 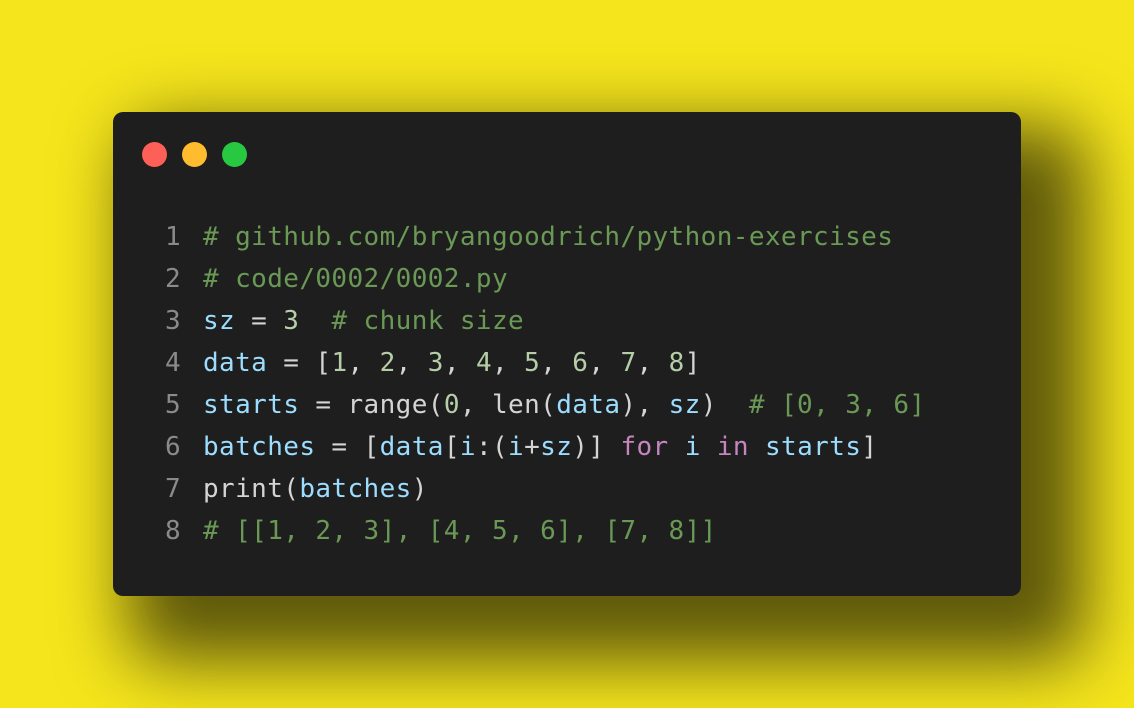 I want to click on window-titlebar, so click(x=567, y=152).